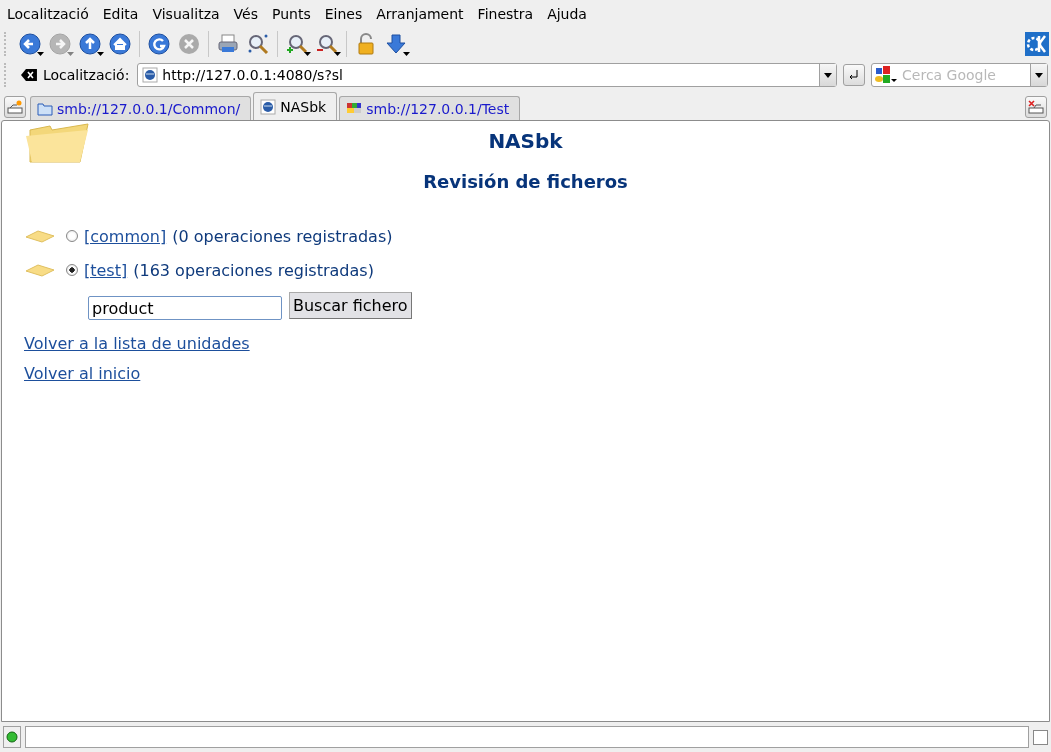  I want to click on reload-icon, so click(159, 44).